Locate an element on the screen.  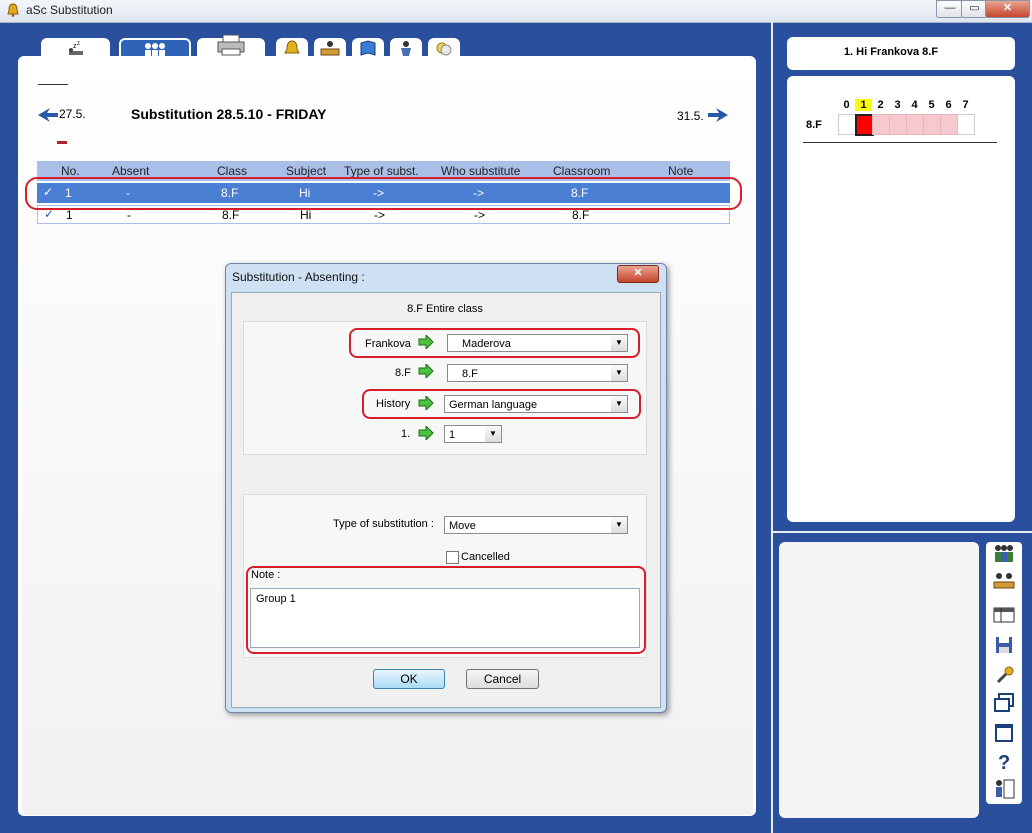
column-header: Class is located at coordinates (232, 171).